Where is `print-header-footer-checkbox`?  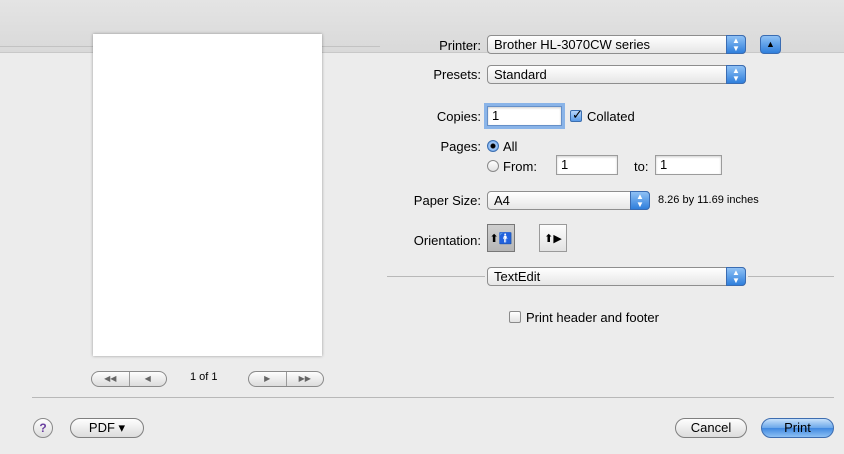 print-header-footer-checkbox is located at coordinates (515, 317).